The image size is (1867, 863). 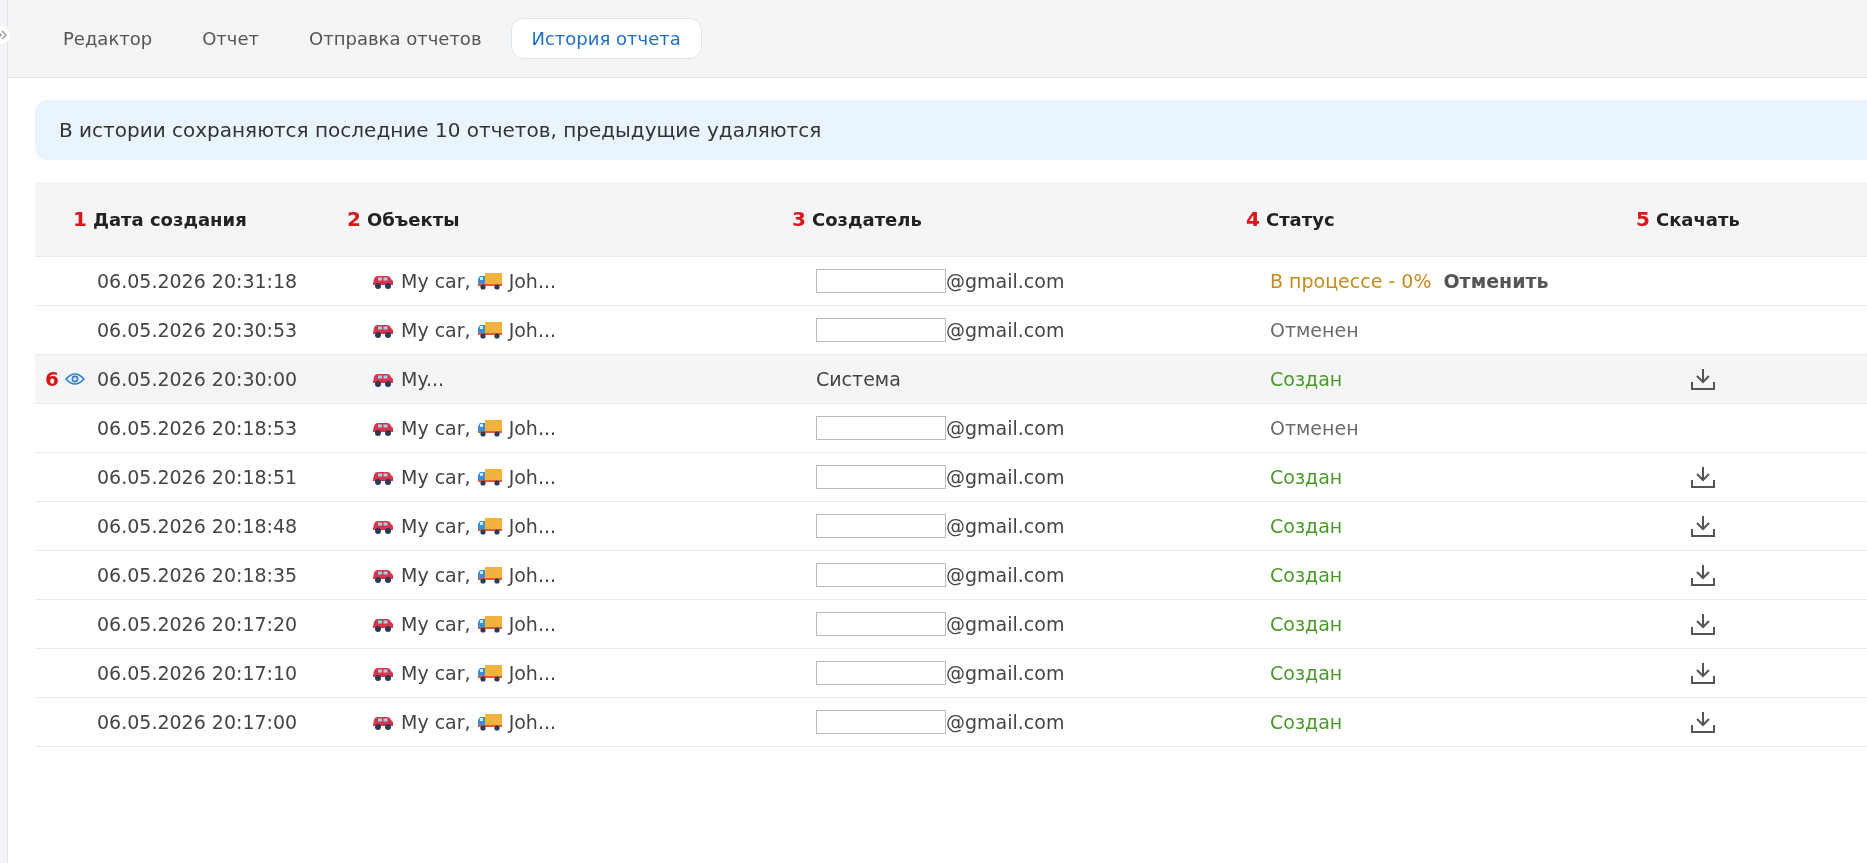 What do you see at coordinates (1697, 219) in the screenshot?
I see `column-header: Скачать` at bounding box center [1697, 219].